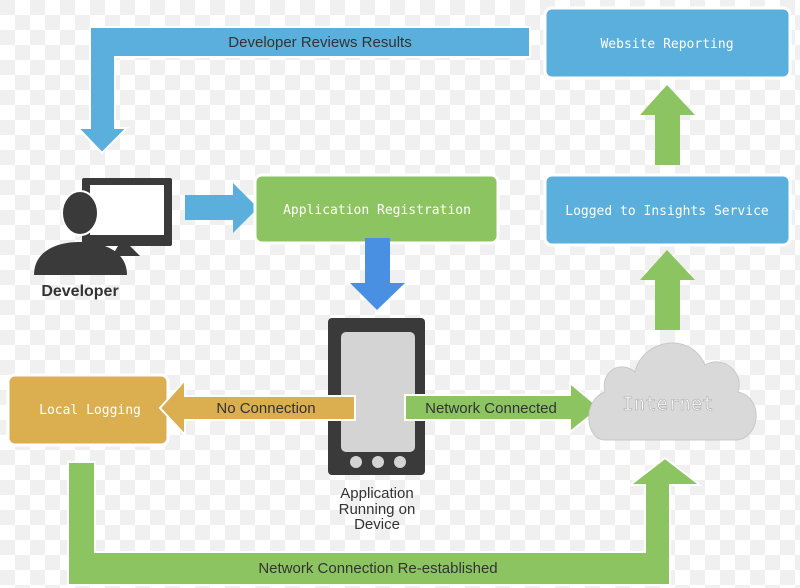 This screenshot has width=800, height=588. What do you see at coordinates (377, 524) in the screenshot?
I see `device-label-3: Device` at bounding box center [377, 524].